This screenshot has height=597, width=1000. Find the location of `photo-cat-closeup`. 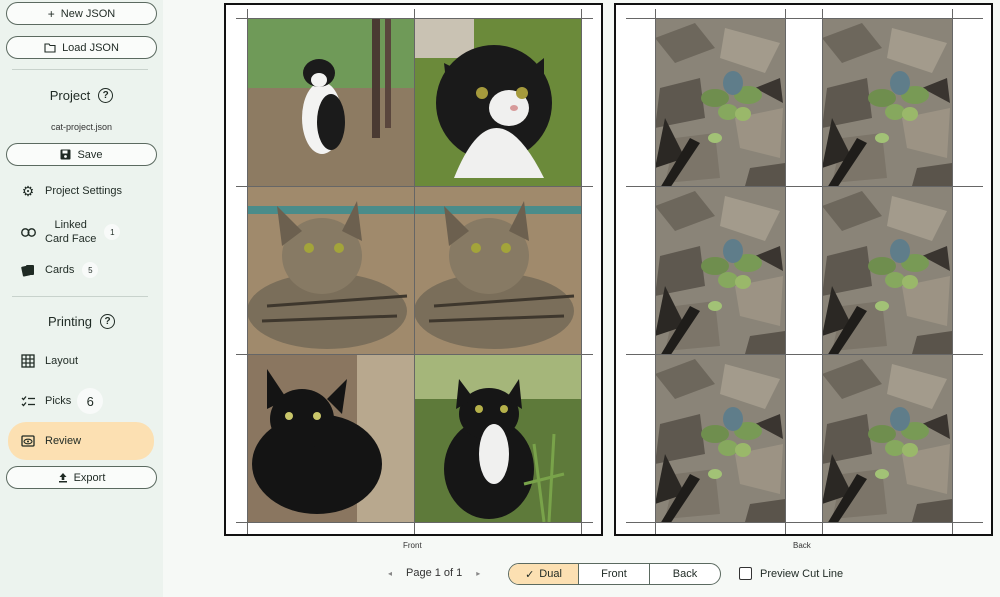

photo-cat-closeup is located at coordinates (497, 102).